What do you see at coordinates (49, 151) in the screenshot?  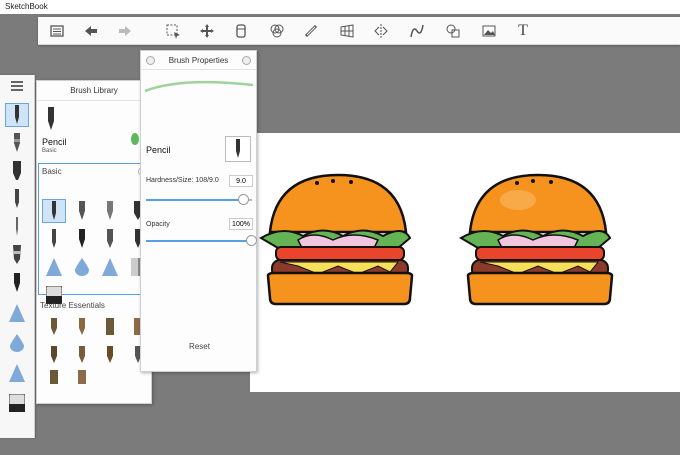 I see `current-brush-category: Basic` at bounding box center [49, 151].